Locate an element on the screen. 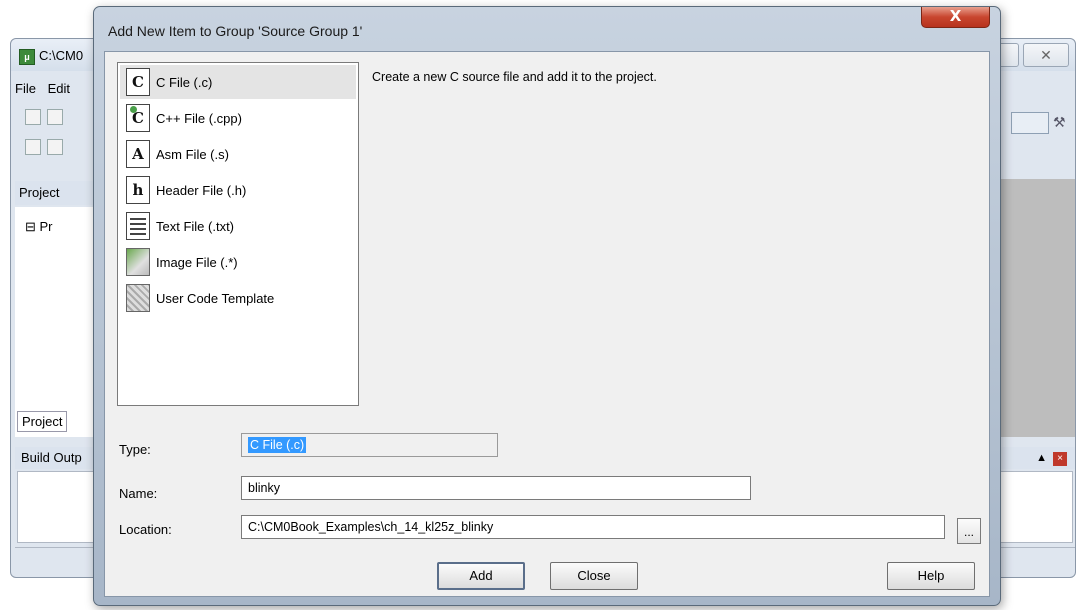 The image size is (1081, 610). text-file-icon is located at coordinates (138, 226).